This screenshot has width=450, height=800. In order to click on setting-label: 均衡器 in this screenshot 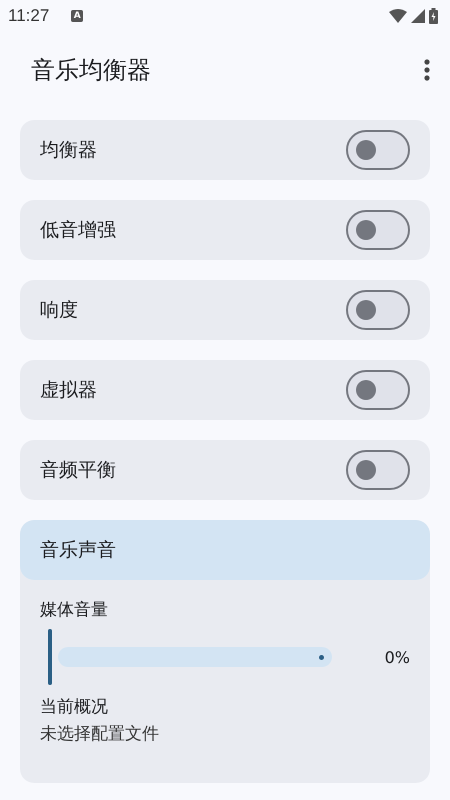, I will do `click(69, 150)`.